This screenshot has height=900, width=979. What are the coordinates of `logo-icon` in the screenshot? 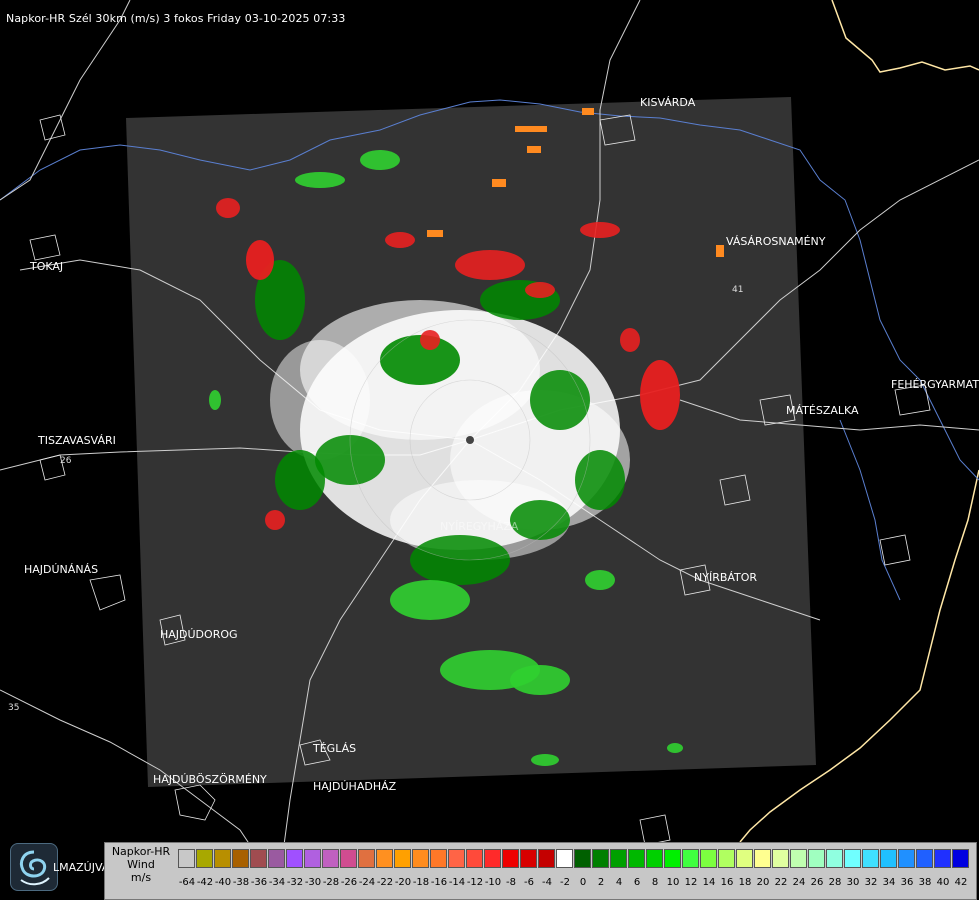 It's located at (34, 867).